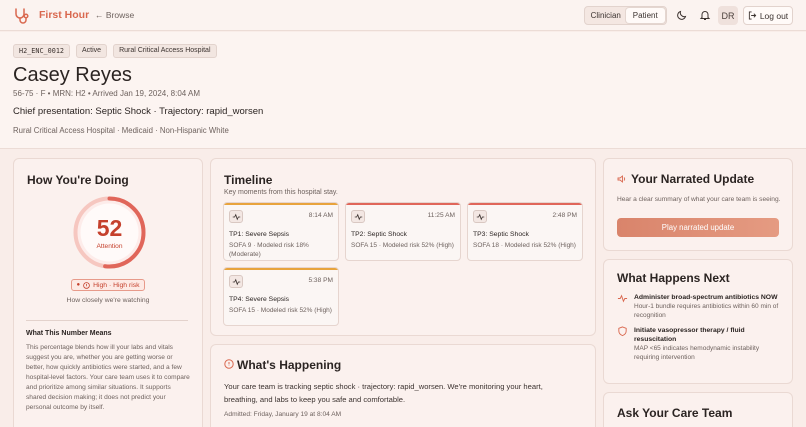 Image resolution: width=806 pixels, height=427 pixels. I want to click on bell-icon, so click(705, 15).